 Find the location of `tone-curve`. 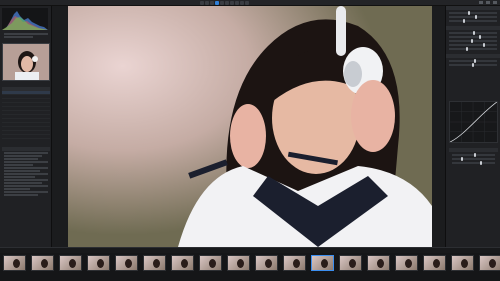

tone-curve is located at coordinates (473, 122).